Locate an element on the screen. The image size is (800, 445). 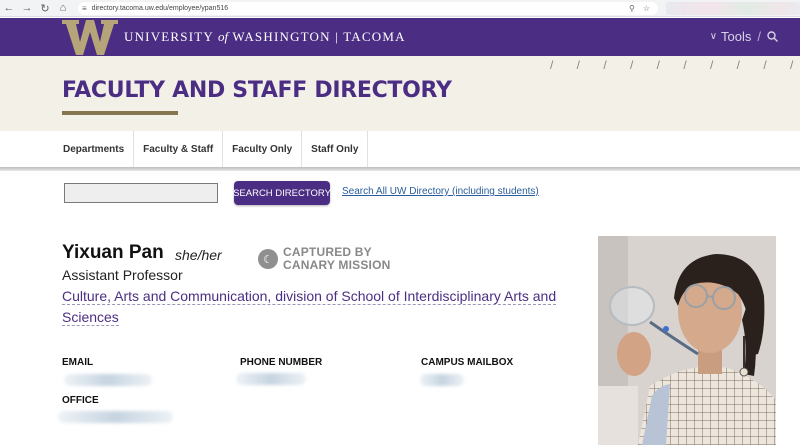
search-directory-button: SEARCH DIRECTORY is located at coordinates (282, 193).